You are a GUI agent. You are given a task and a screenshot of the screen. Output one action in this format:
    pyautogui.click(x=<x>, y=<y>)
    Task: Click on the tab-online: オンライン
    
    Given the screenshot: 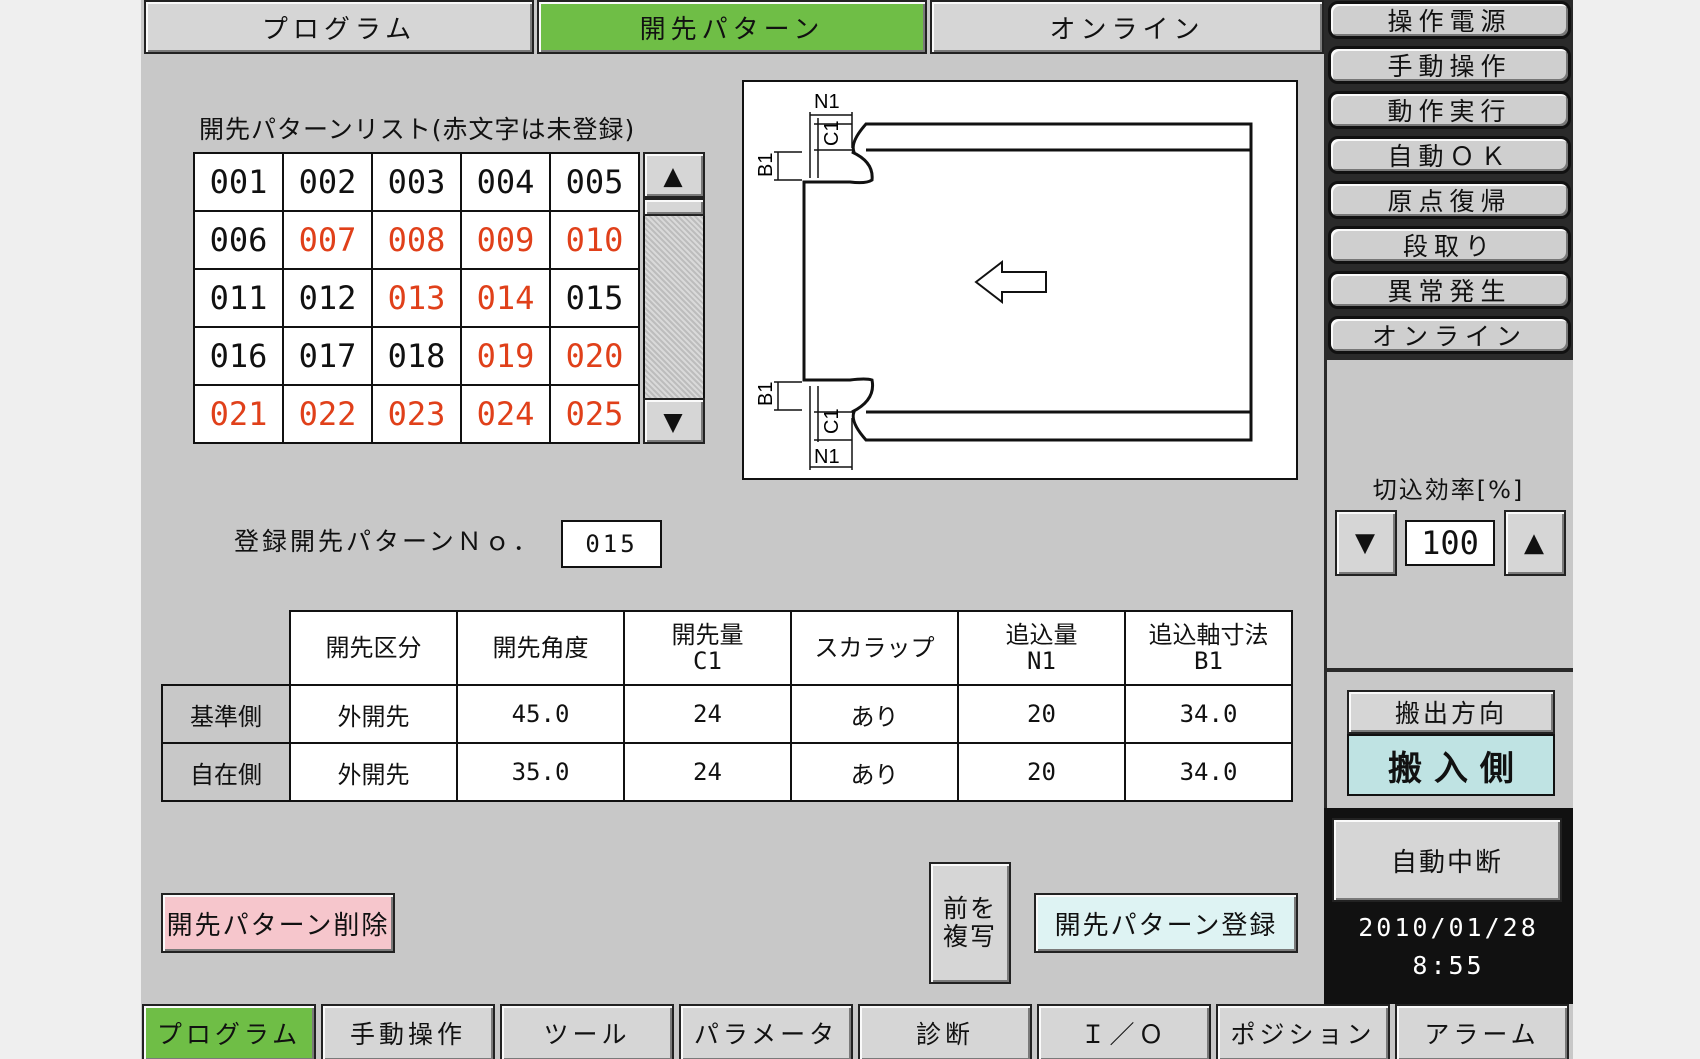 What is the action you would take?
    pyautogui.click(x=1127, y=27)
    